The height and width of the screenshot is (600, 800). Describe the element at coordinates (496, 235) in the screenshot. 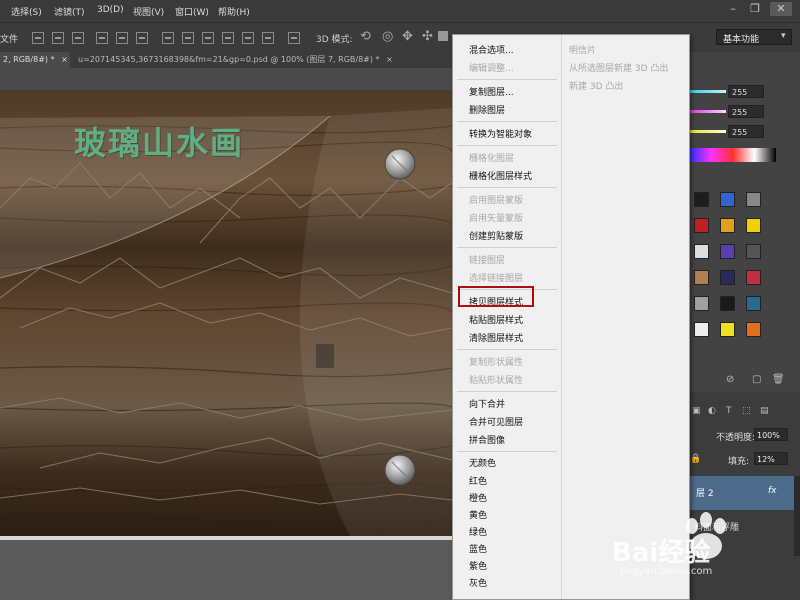

I see `menu-item-create-clipping-mask: 创建剪贴蒙版` at that location.